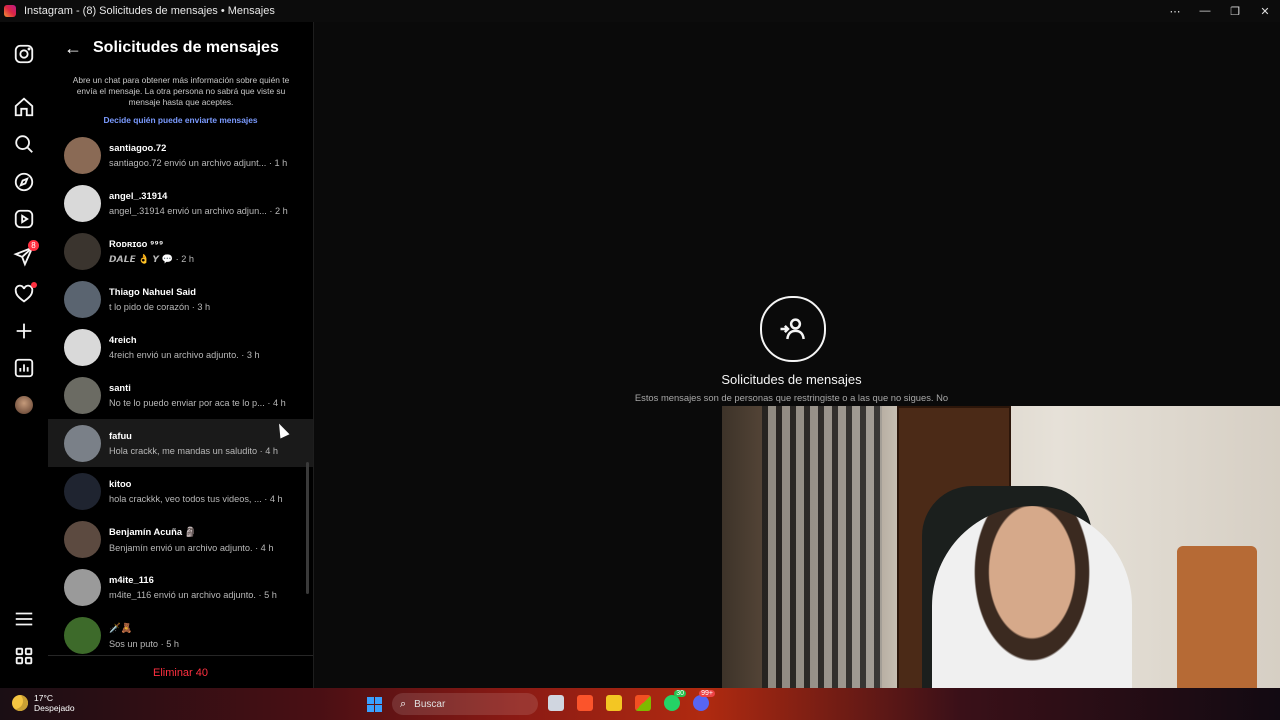  What do you see at coordinates (1205, 11) in the screenshot?
I see `window-minimize-button: —` at bounding box center [1205, 11].